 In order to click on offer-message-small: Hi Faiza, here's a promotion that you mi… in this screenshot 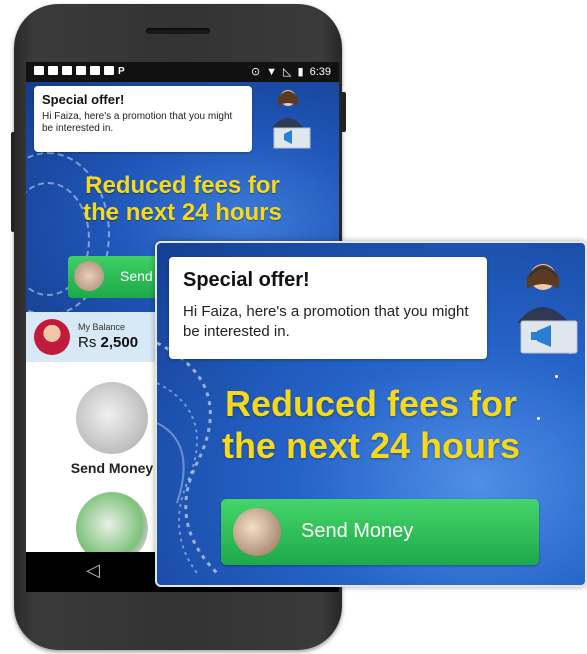, I will do `click(137, 122)`.